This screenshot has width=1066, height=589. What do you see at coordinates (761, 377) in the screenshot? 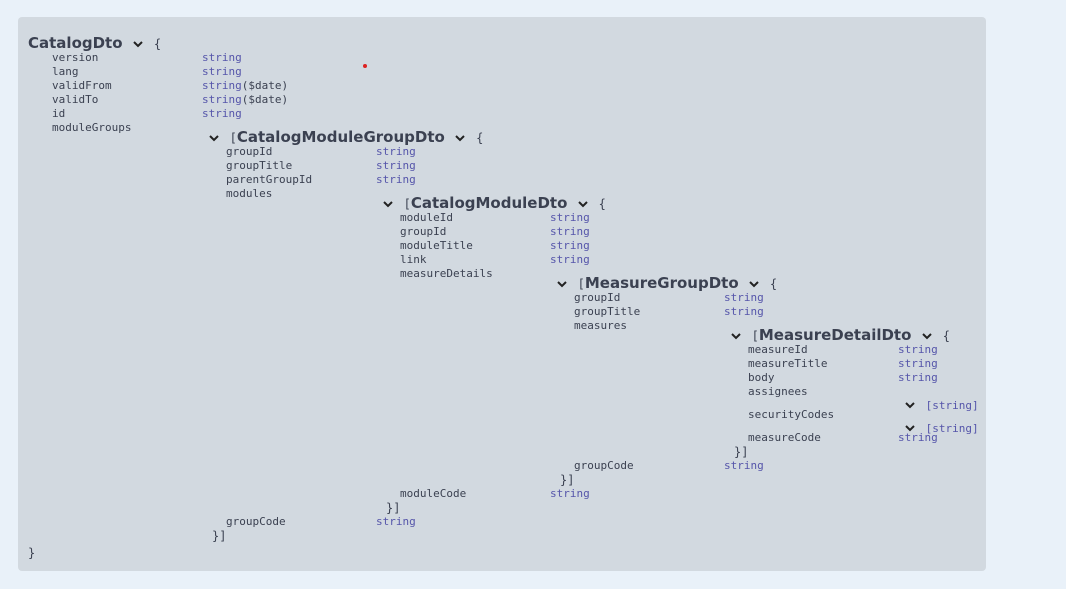
I see `prop-name: body` at bounding box center [761, 377].